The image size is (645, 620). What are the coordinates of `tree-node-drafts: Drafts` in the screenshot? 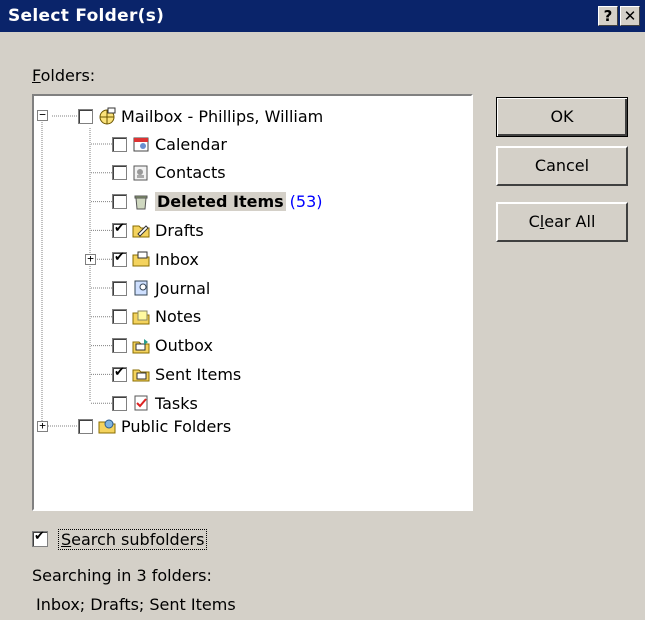 It's located at (158, 230).